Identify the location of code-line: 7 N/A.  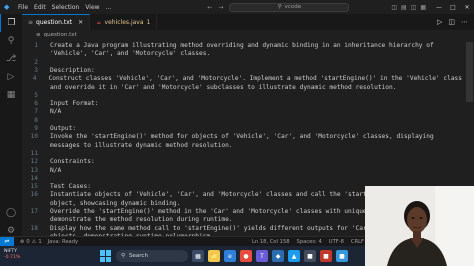
(242, 112).